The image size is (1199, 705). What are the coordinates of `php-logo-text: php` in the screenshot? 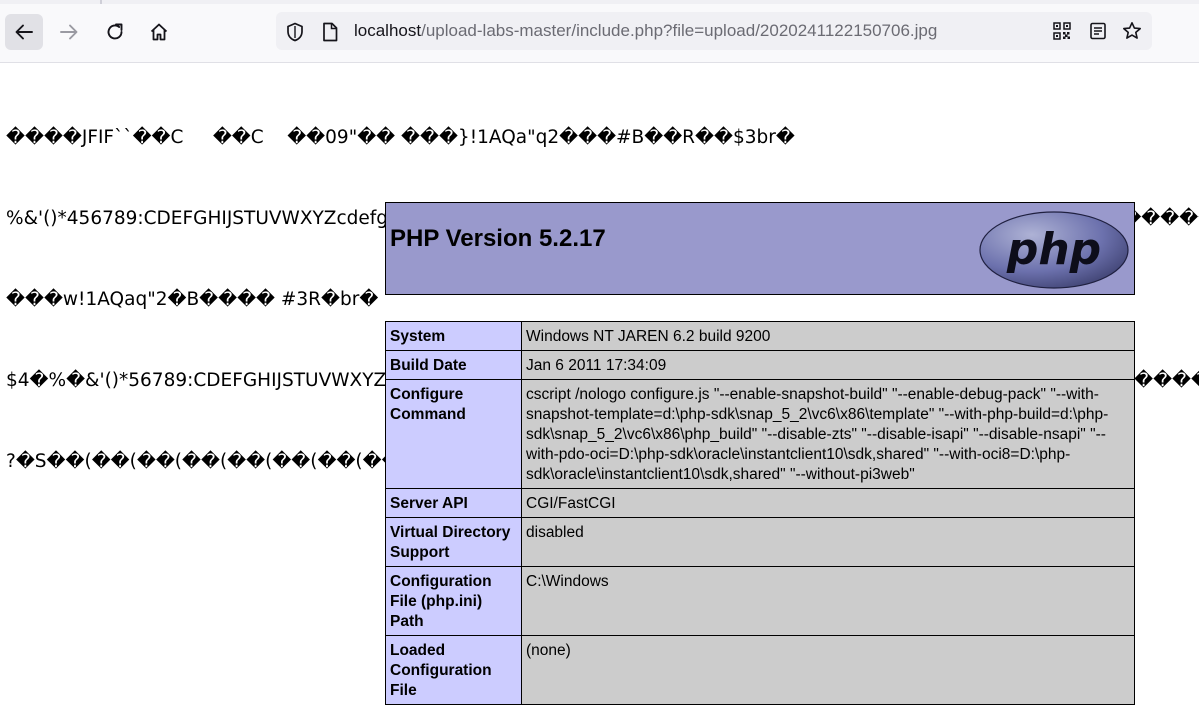 It's located at (1053, 249).